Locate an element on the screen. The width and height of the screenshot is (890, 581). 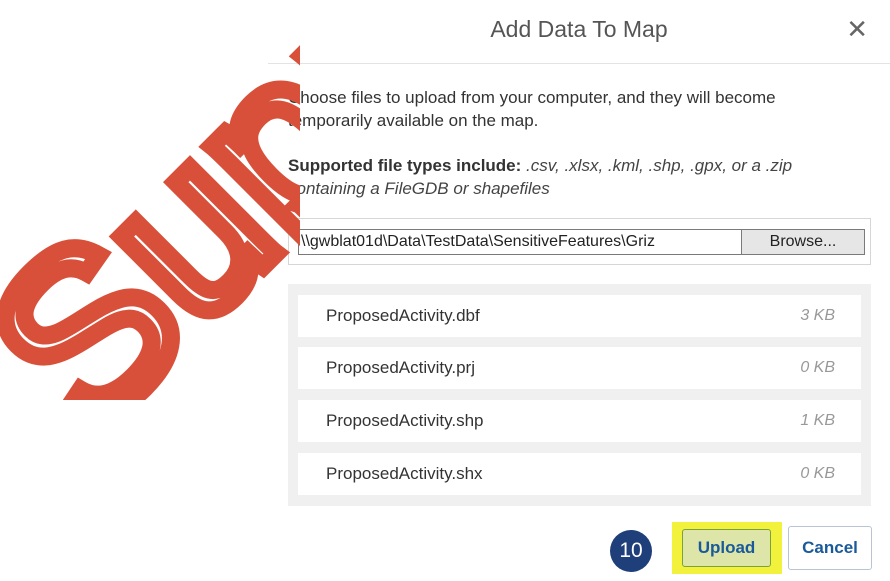
cancel-button: Cancel is located at coordinates (830, 548).